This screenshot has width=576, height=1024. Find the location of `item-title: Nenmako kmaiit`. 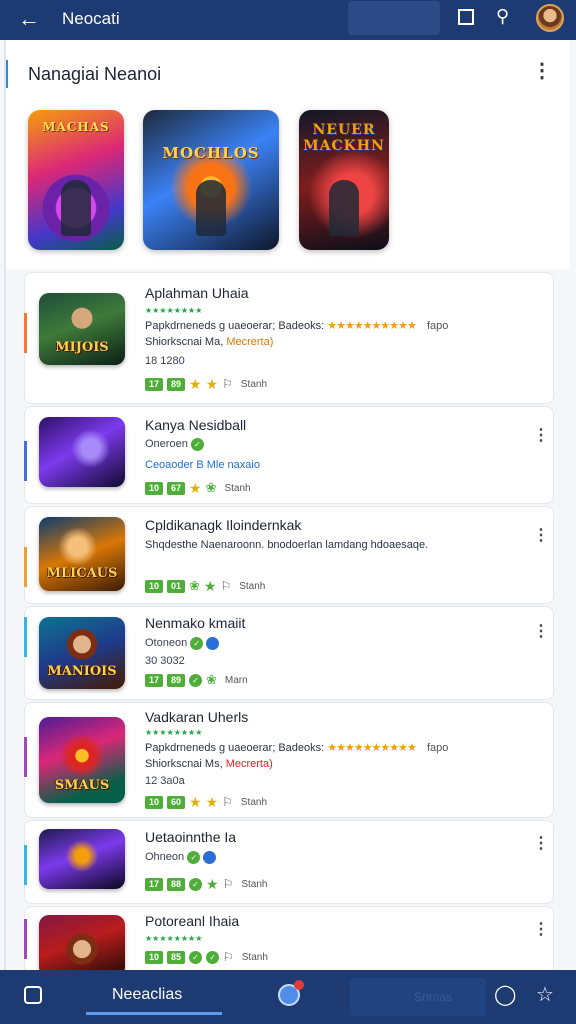

item-title: Nenmako kmaiit is located at coordinates (195, 623).